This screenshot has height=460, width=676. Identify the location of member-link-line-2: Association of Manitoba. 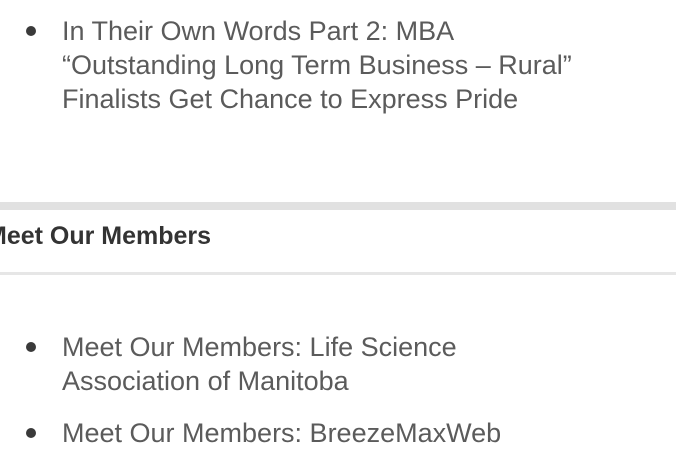
(205, 381).